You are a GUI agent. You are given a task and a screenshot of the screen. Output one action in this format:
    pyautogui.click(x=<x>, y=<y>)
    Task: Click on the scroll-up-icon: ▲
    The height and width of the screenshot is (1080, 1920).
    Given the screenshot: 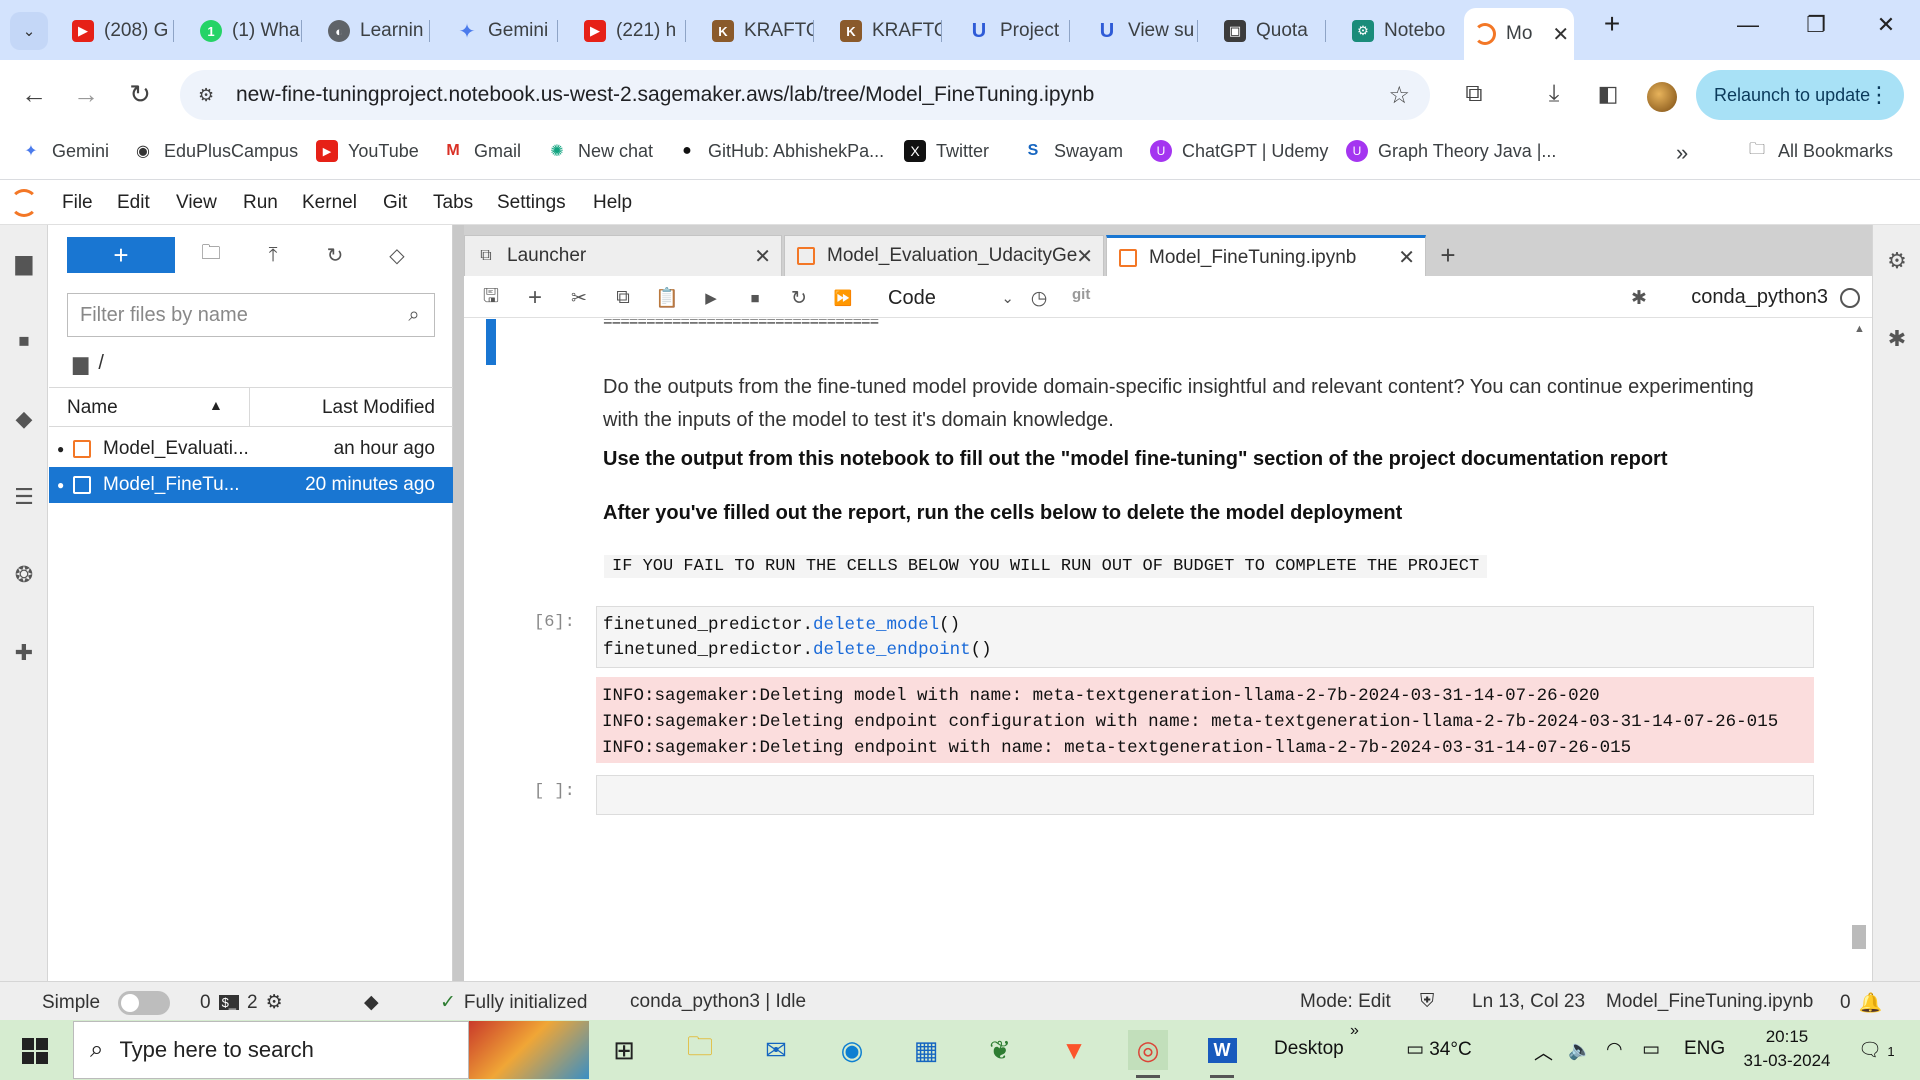 What is the action you would take?
    pyautogui.click(x=1859, y=329)
    